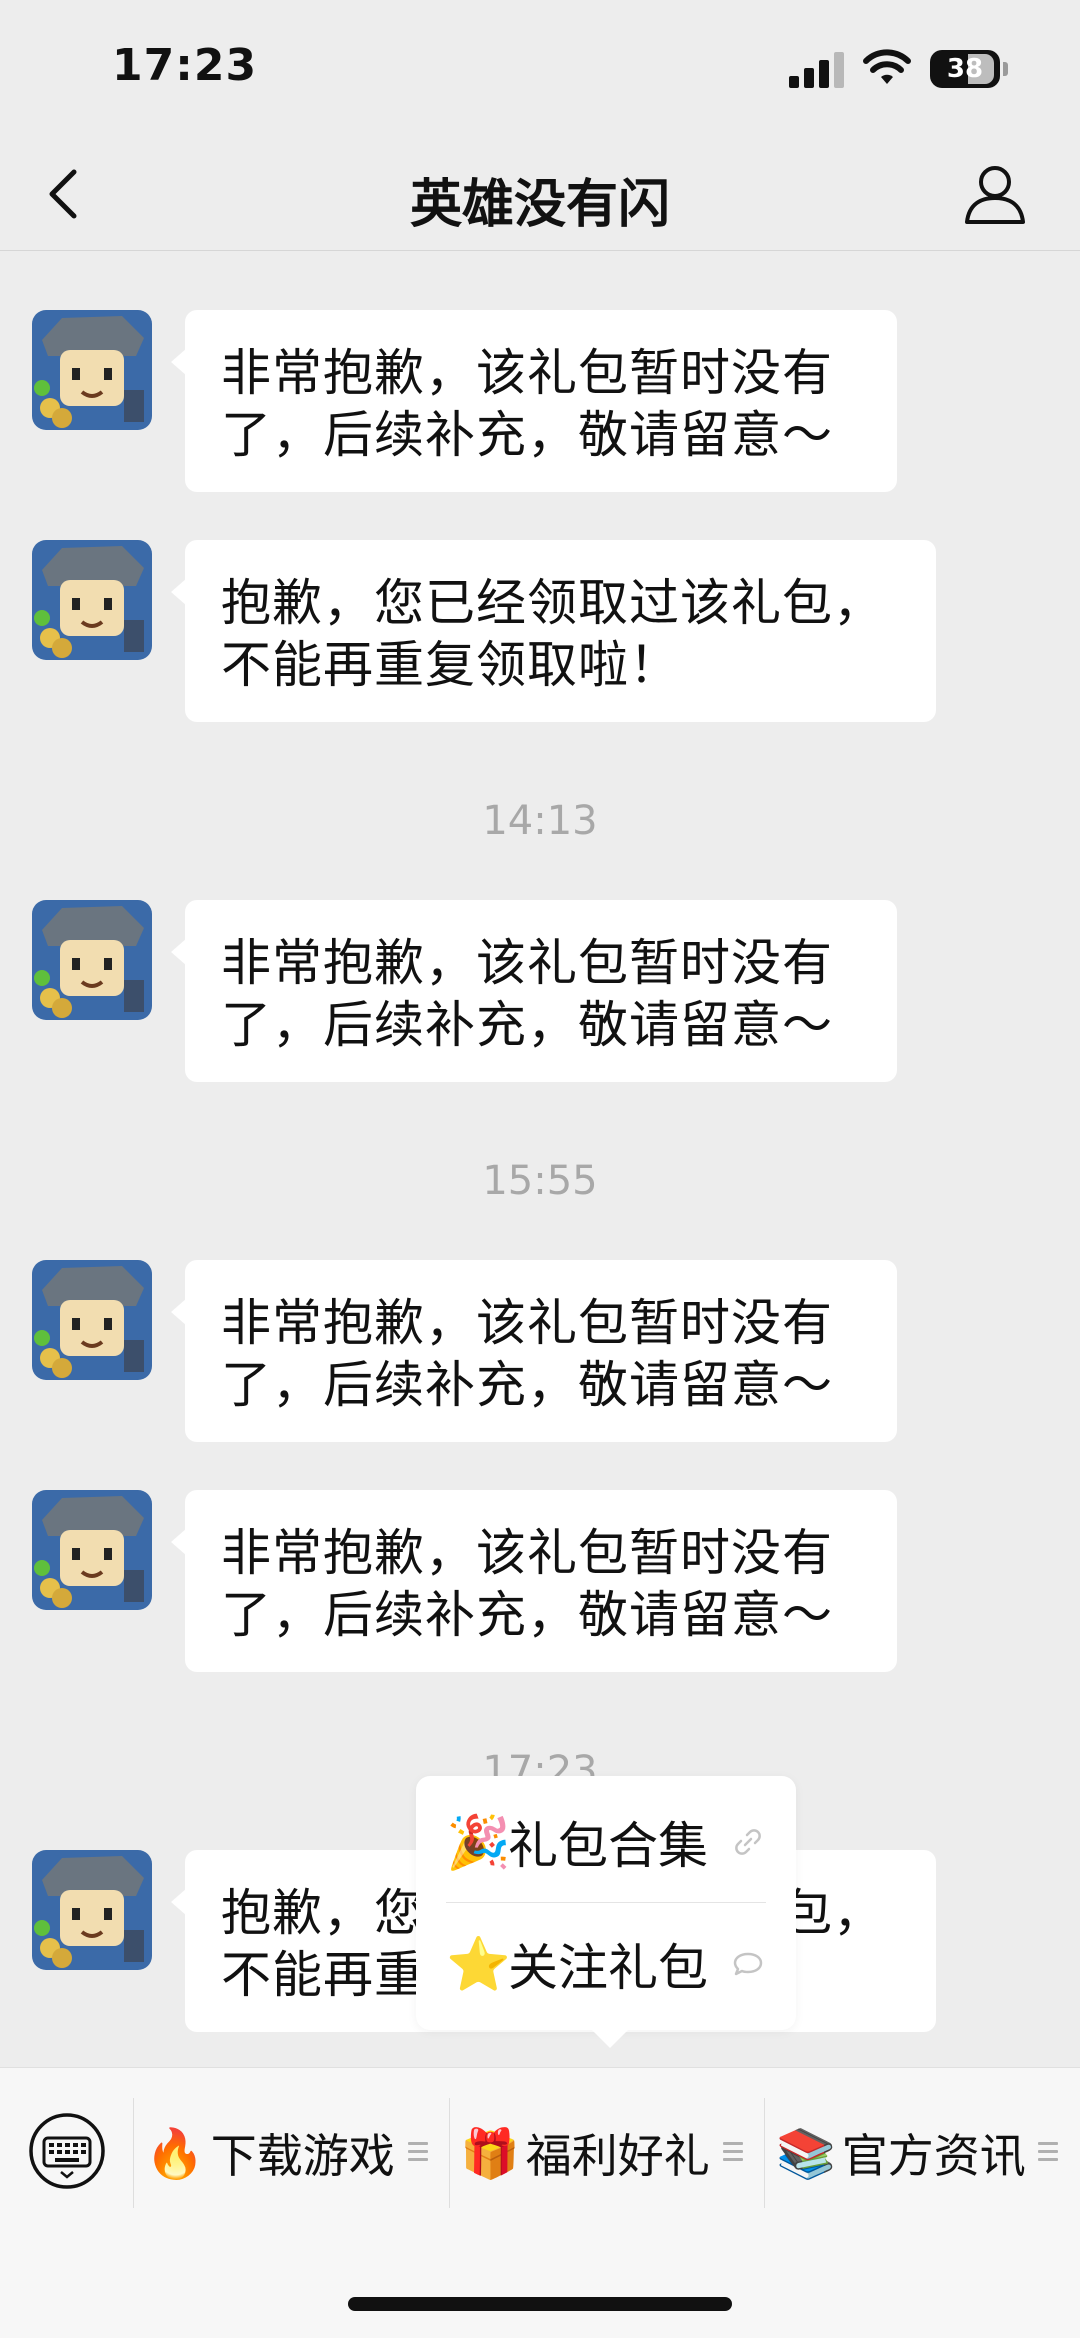  I want to click on chat-bubble-icon, so click(748, 1964).